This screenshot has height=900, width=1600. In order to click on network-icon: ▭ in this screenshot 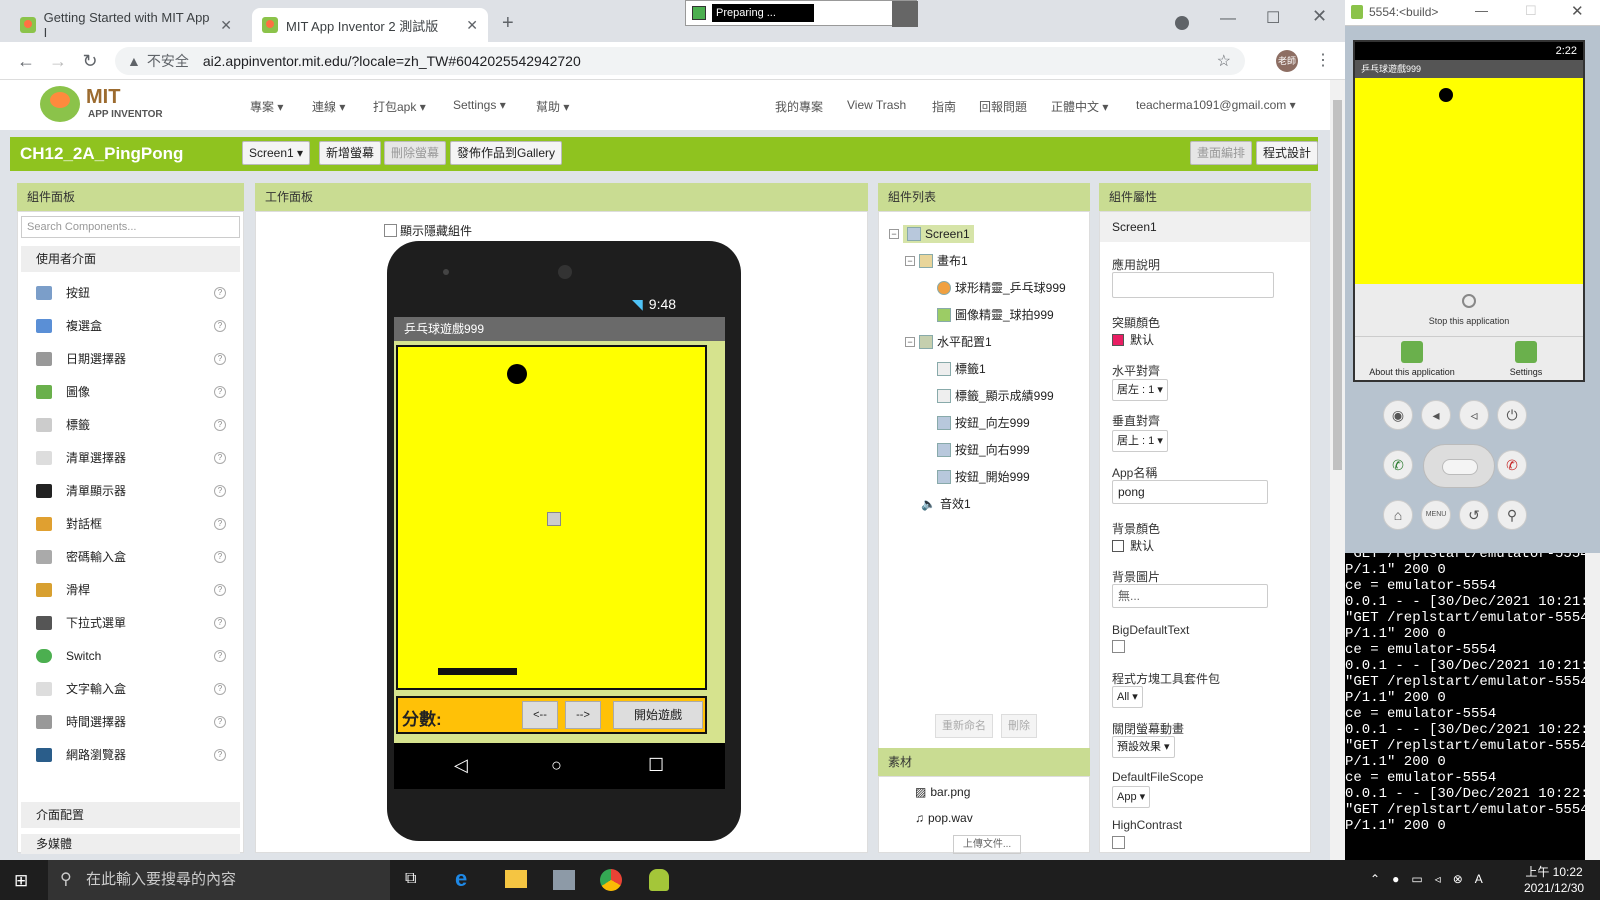, I will do `click(1416, 879)`.